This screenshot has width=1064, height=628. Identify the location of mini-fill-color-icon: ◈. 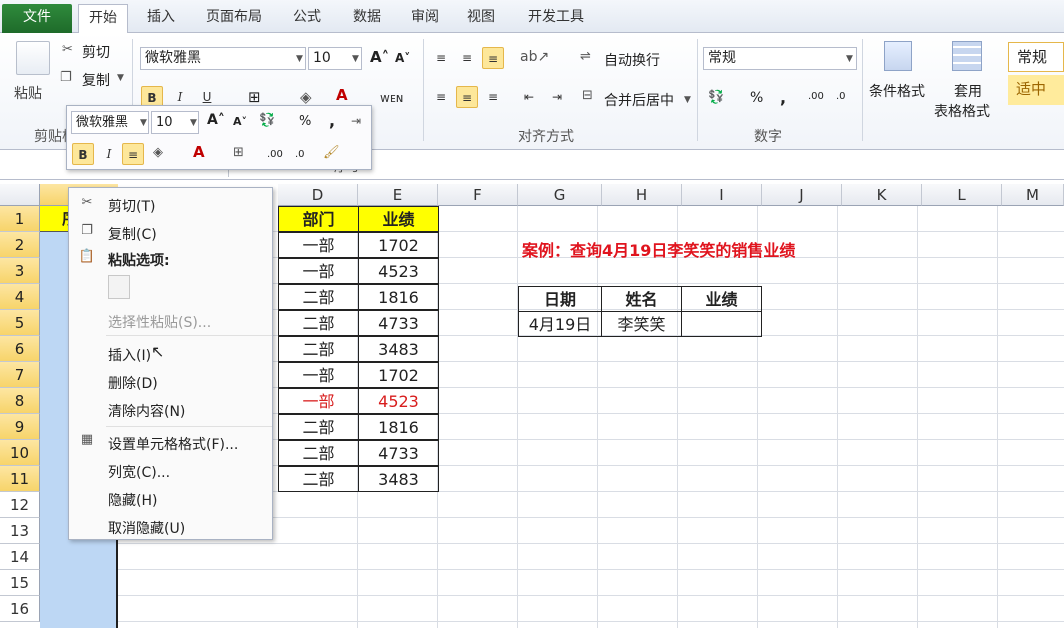
(158, 152).